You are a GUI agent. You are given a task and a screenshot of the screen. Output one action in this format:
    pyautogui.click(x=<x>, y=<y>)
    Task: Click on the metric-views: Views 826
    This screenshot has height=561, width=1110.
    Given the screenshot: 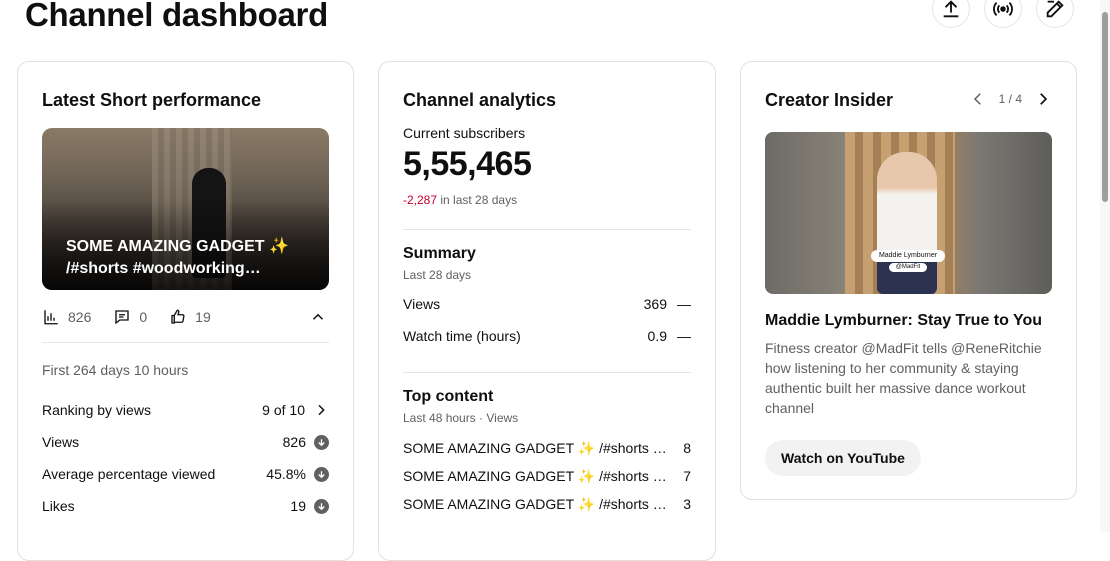 What is the action you would take?
    pyautogui.click(x=185, y=442)
    